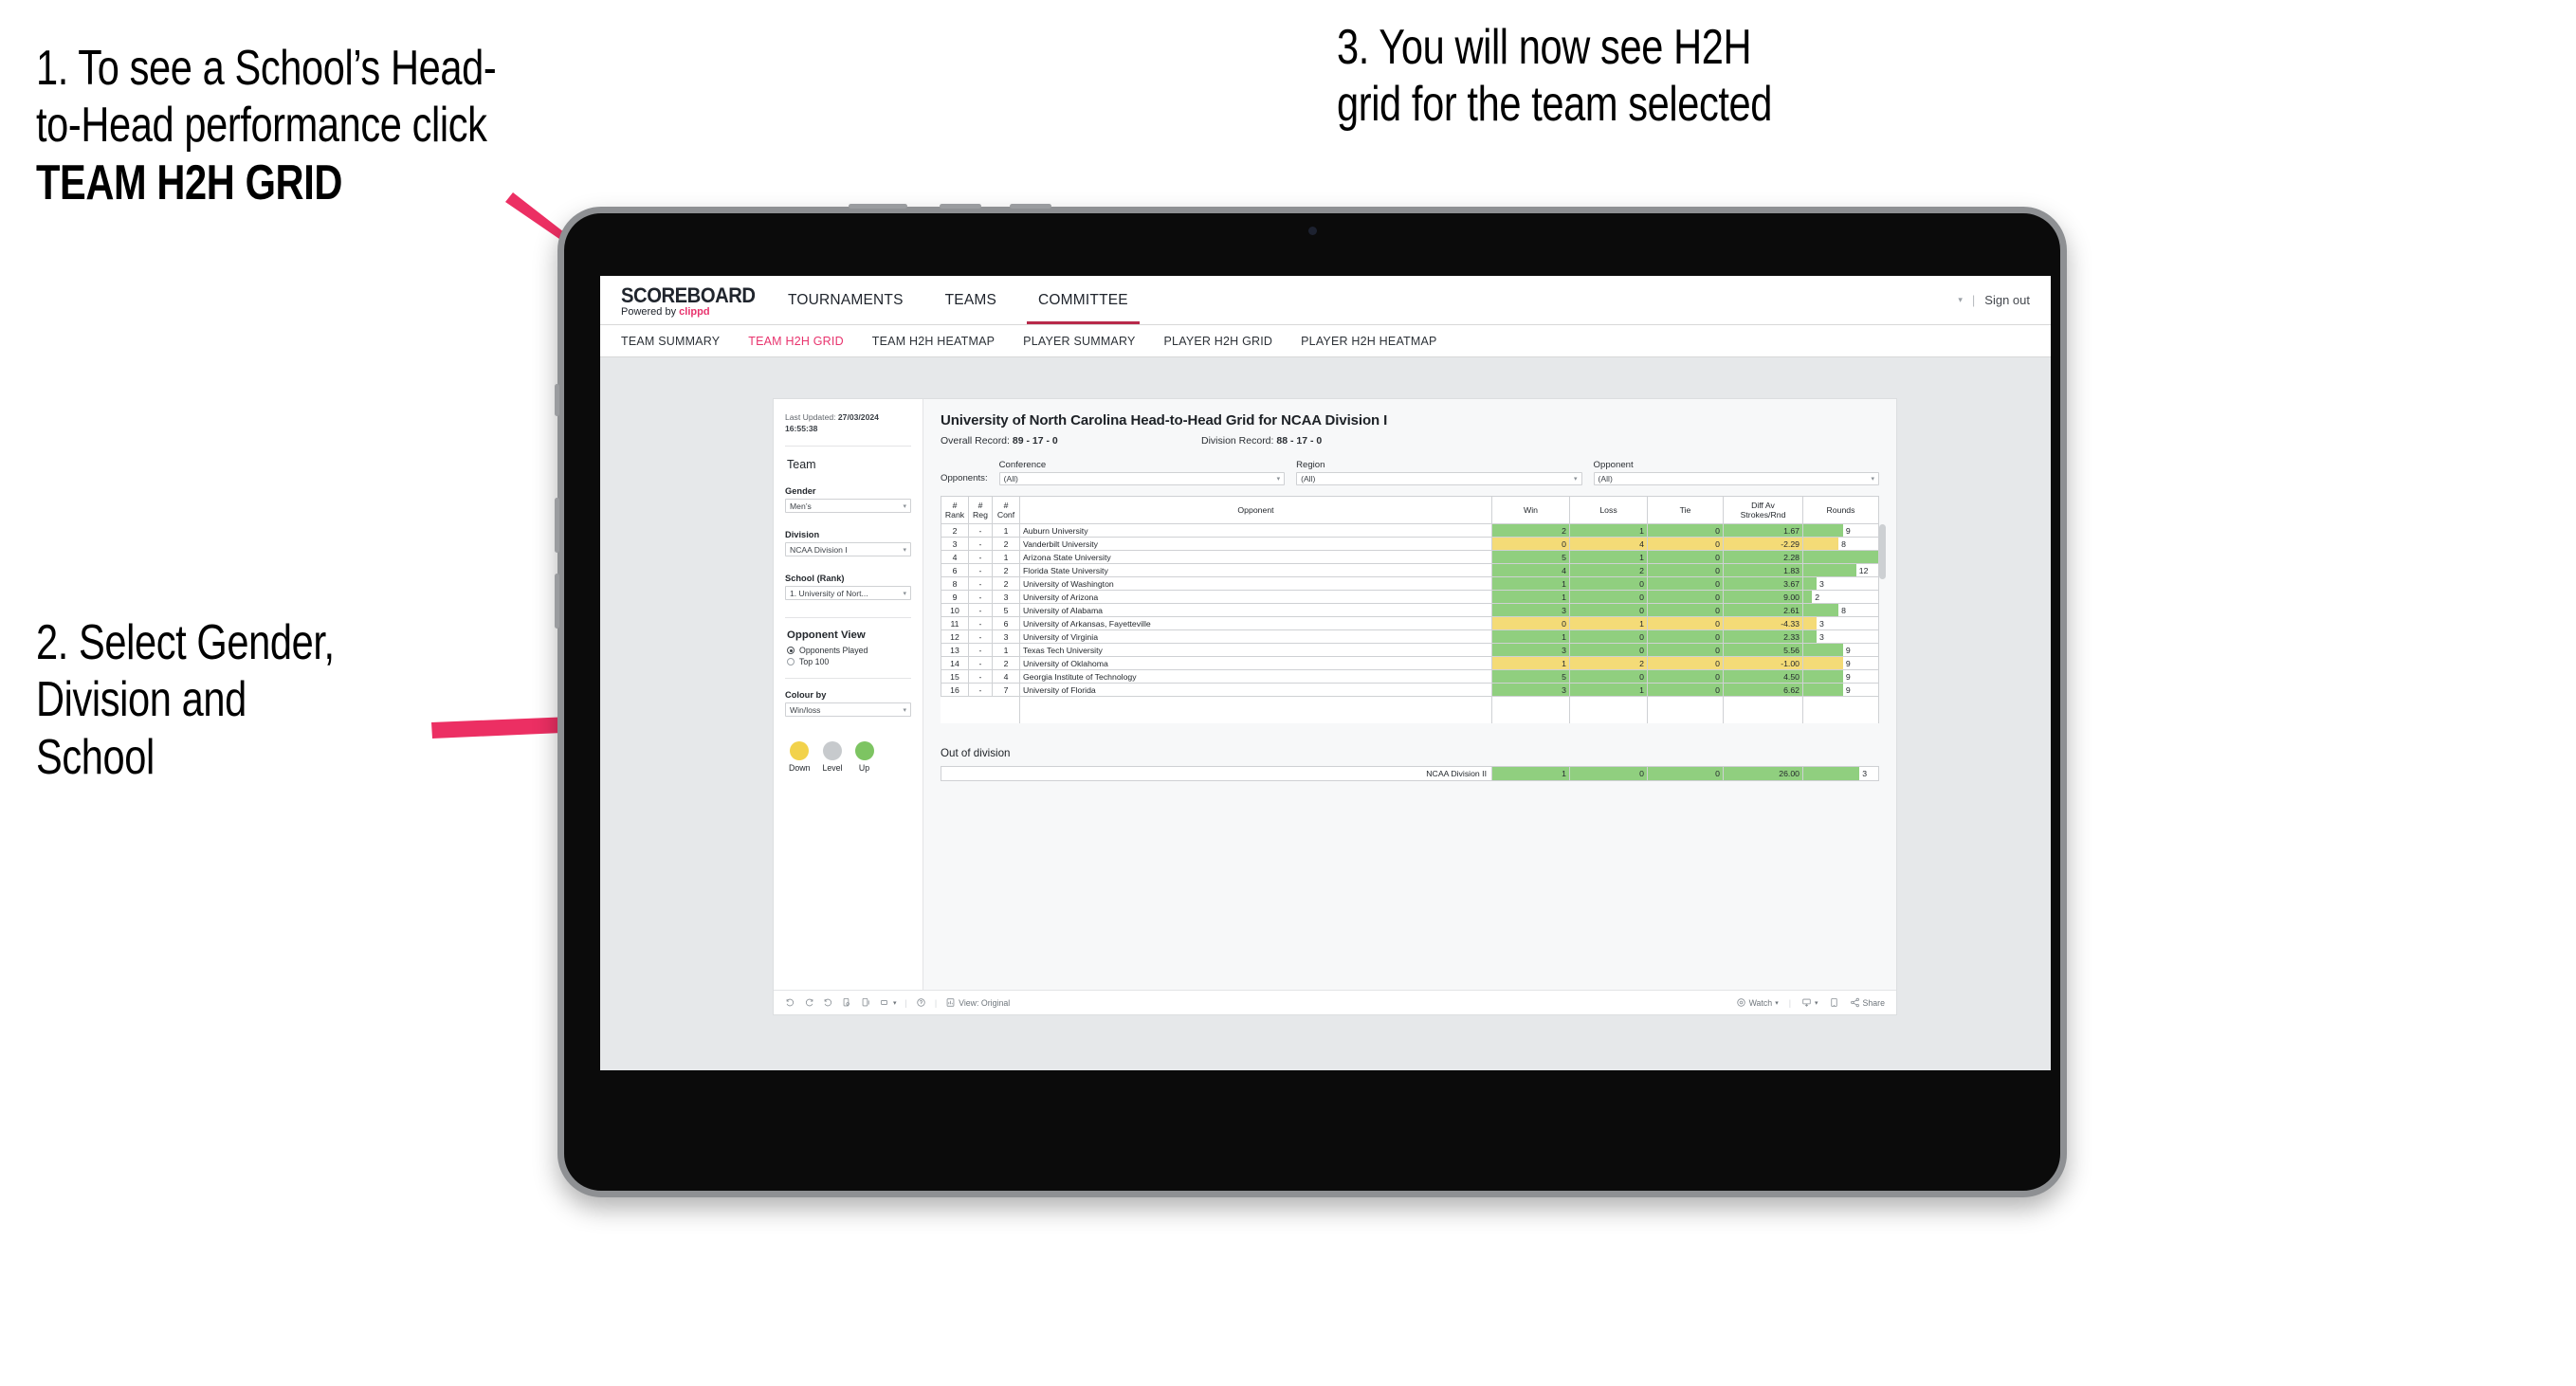 The image size is (2576, 1386). Describe the element at coordinates (1255, 510) in the screenshot. I see `h2h-col-header-3: Opponent` at that location.